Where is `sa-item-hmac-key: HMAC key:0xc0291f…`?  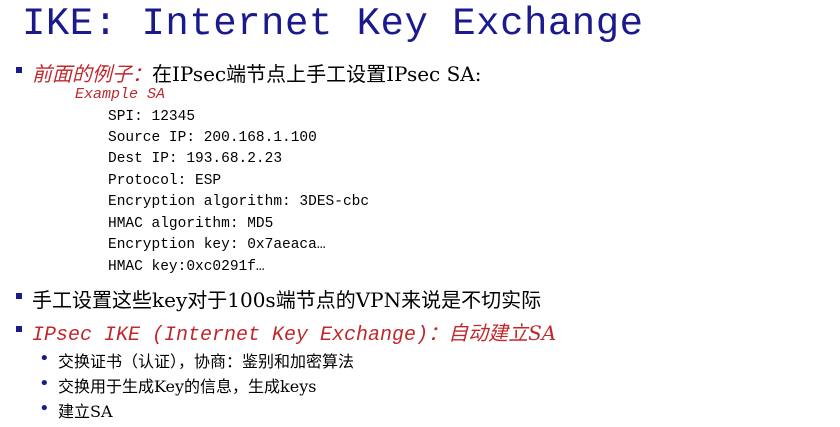
sa-item-hmac-key: HMAC key:0xc0291f… is located at coordinates (186, 267).